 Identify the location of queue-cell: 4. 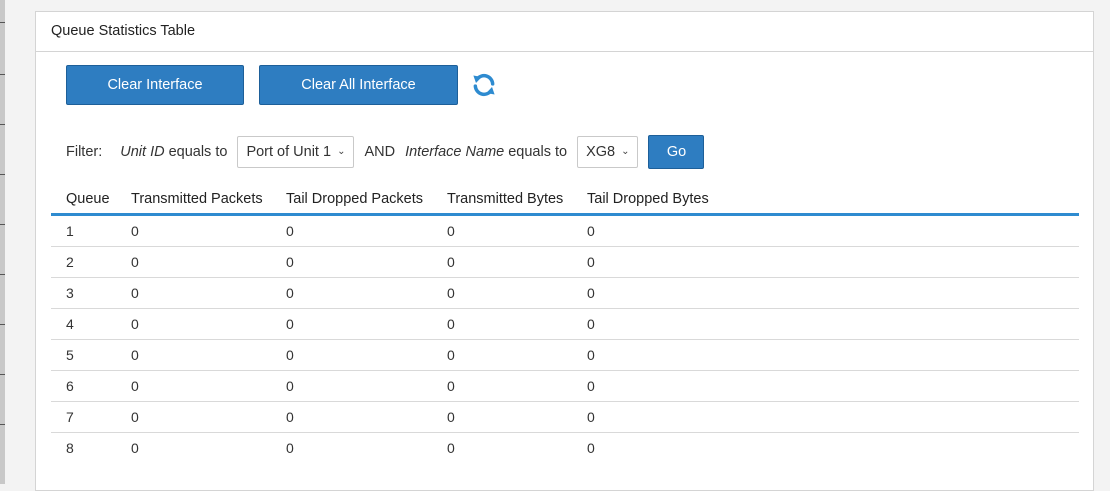
(83, 324).